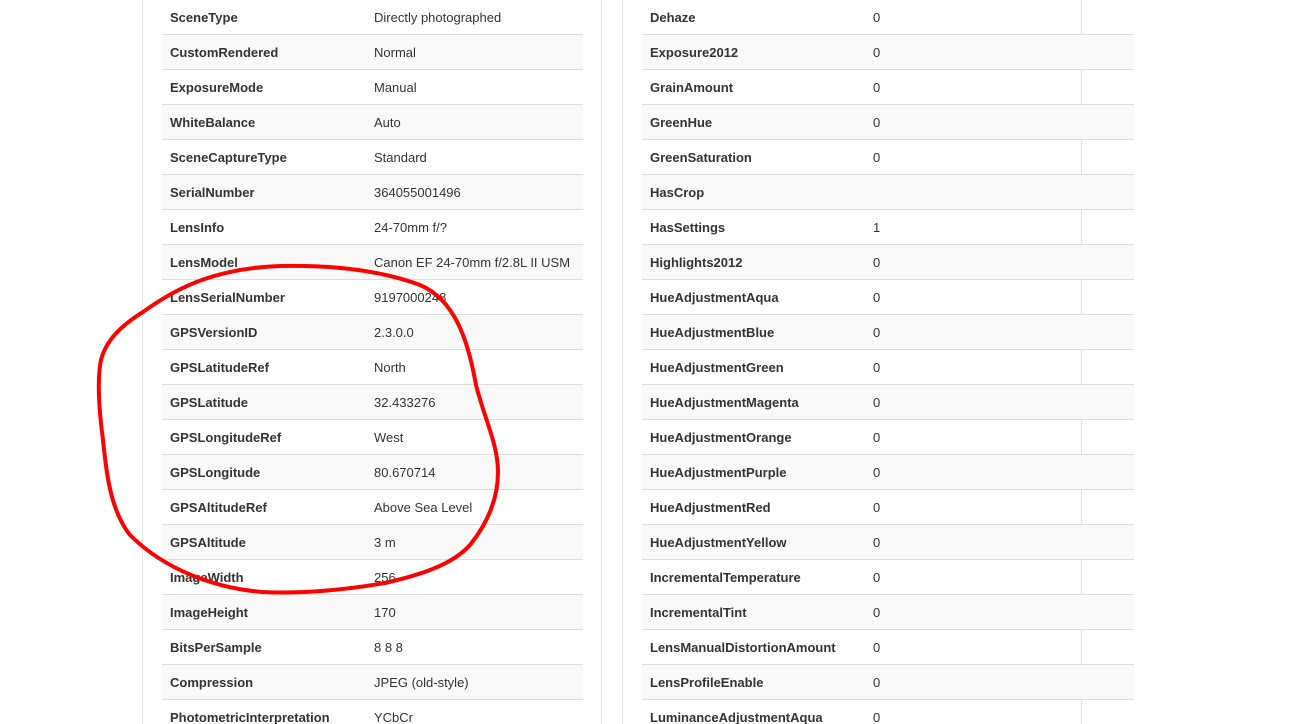 The height and width of the screenshot is (724, 1296). I want to click on exif-value: Manual, so click(395, 87).